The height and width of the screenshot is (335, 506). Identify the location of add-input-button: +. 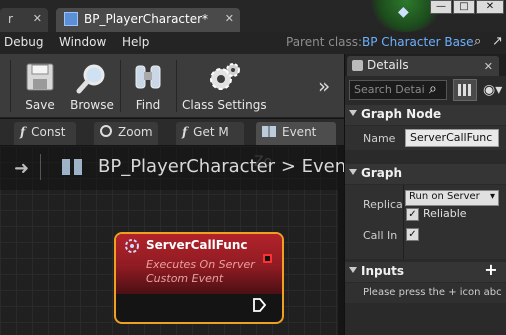
(491, 270).